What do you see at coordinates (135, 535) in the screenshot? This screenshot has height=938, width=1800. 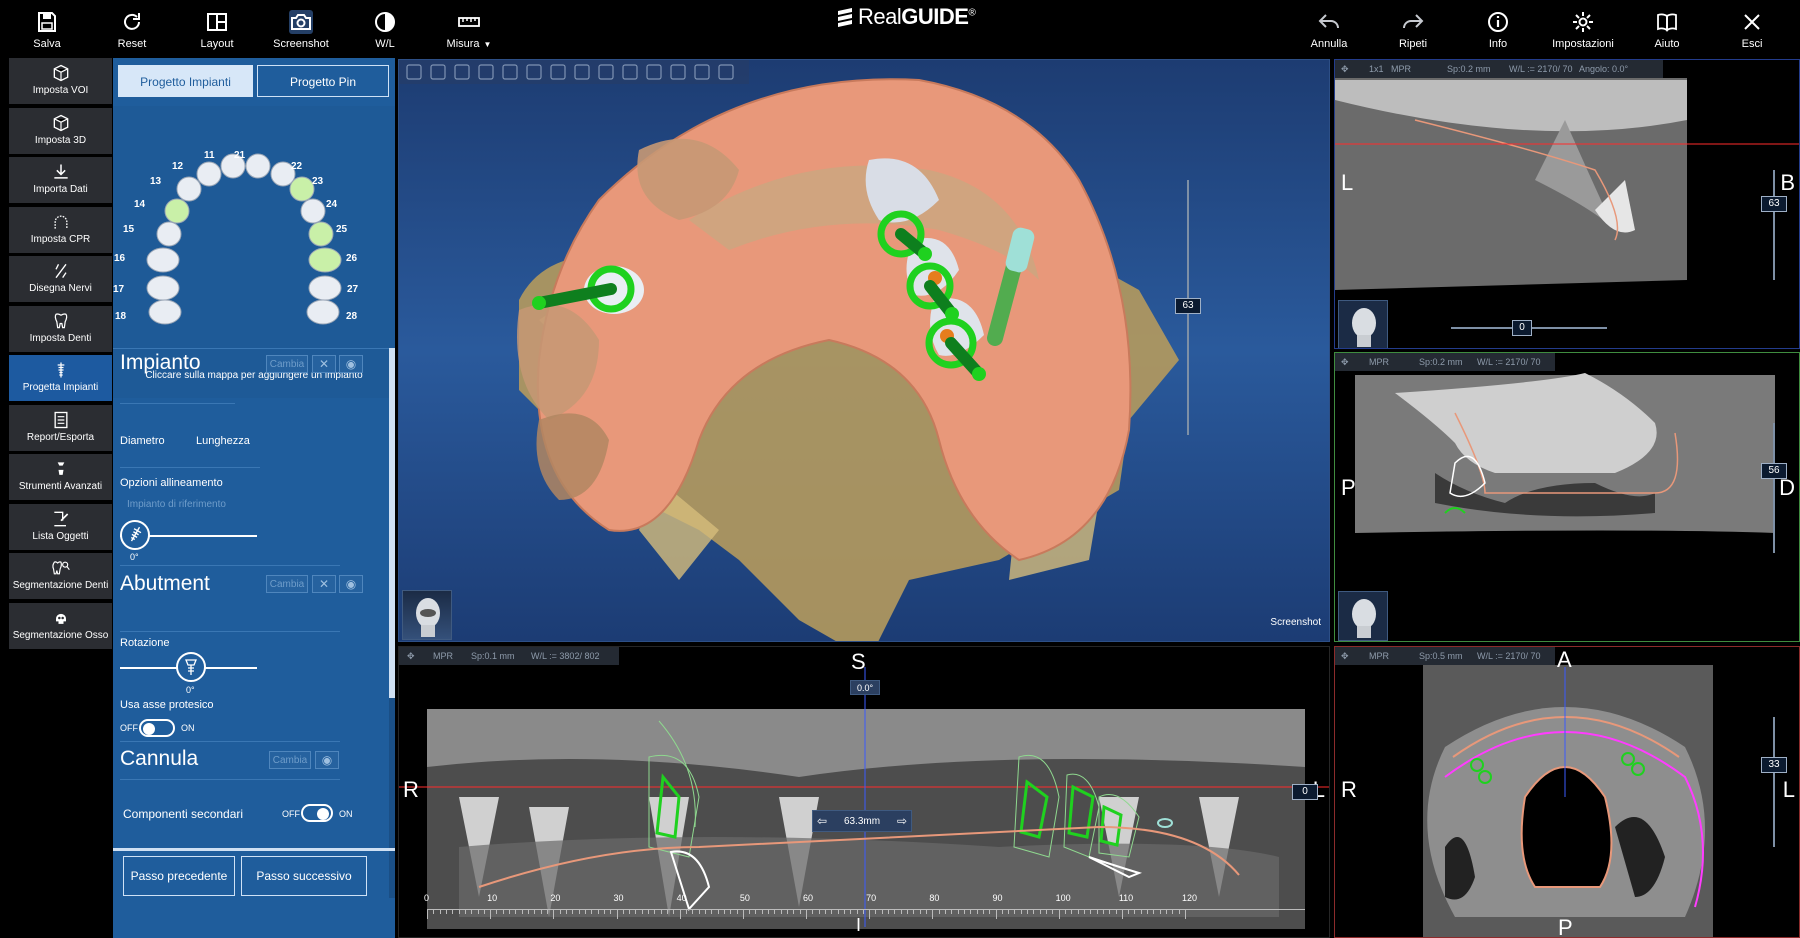 I see `implant-angle-knob` at bounding box center [135, 535].